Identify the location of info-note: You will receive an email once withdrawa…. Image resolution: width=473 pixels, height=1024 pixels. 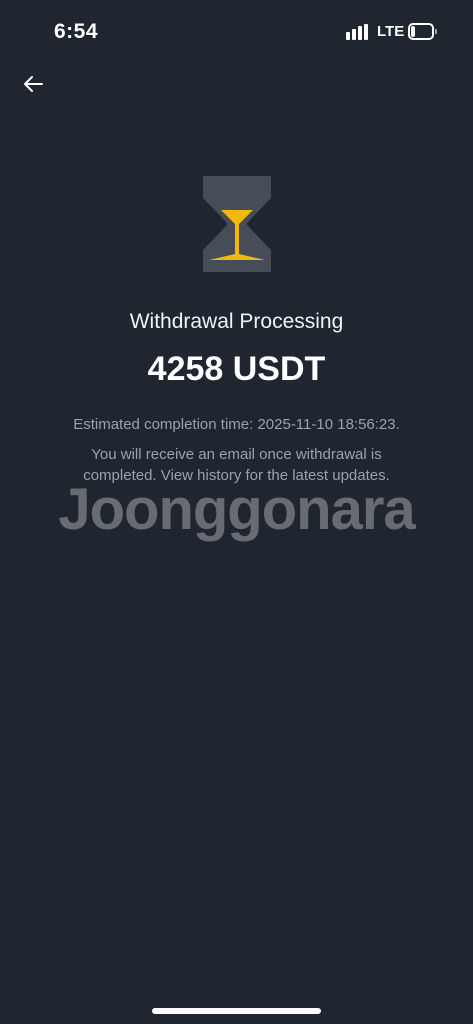
(236, 465).